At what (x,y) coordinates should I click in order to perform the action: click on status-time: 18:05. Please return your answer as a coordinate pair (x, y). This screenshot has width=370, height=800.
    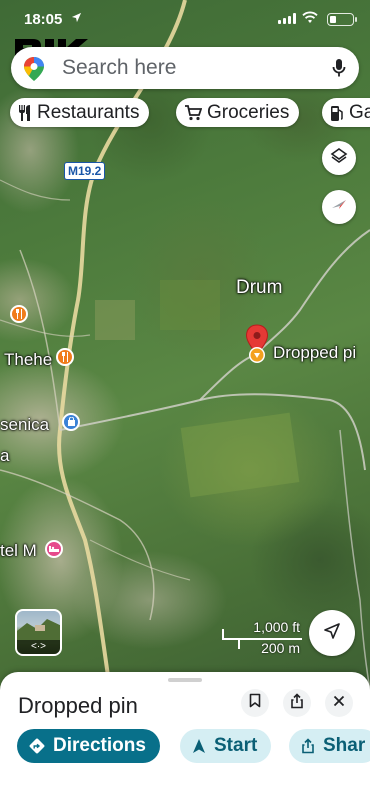
    Looking at the image, I should click on (43, 19).